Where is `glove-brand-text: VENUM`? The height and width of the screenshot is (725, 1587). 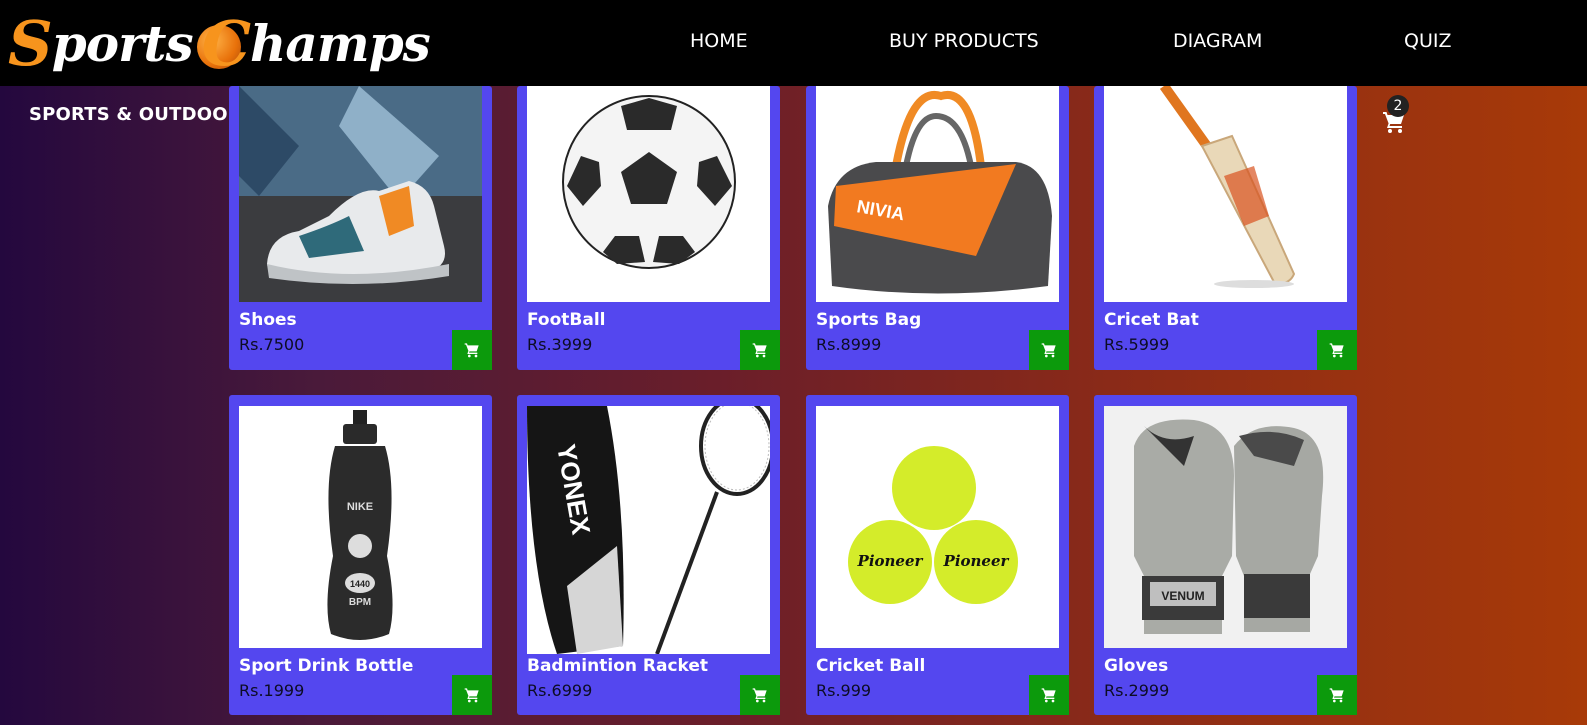 glove-brand-text: VENUM is located at coordinates (1182, 596).